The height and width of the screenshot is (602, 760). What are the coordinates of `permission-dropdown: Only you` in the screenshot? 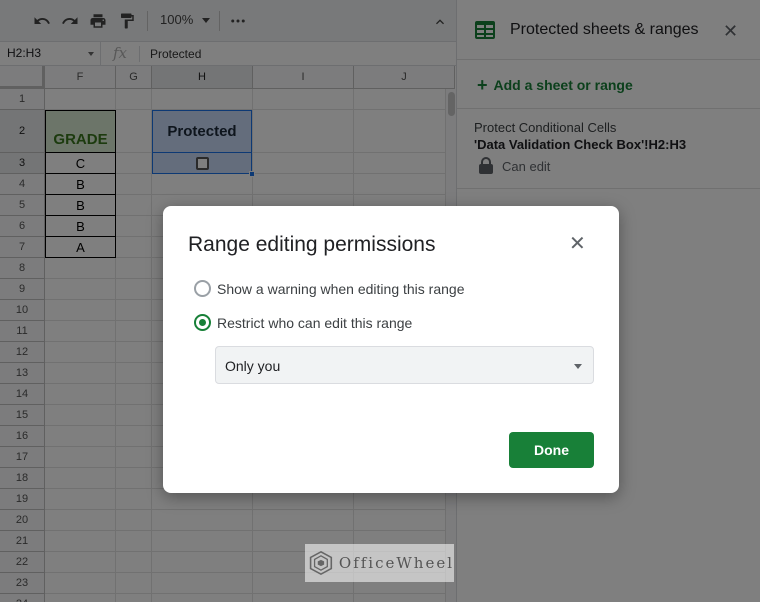 It's located at (404, 365).